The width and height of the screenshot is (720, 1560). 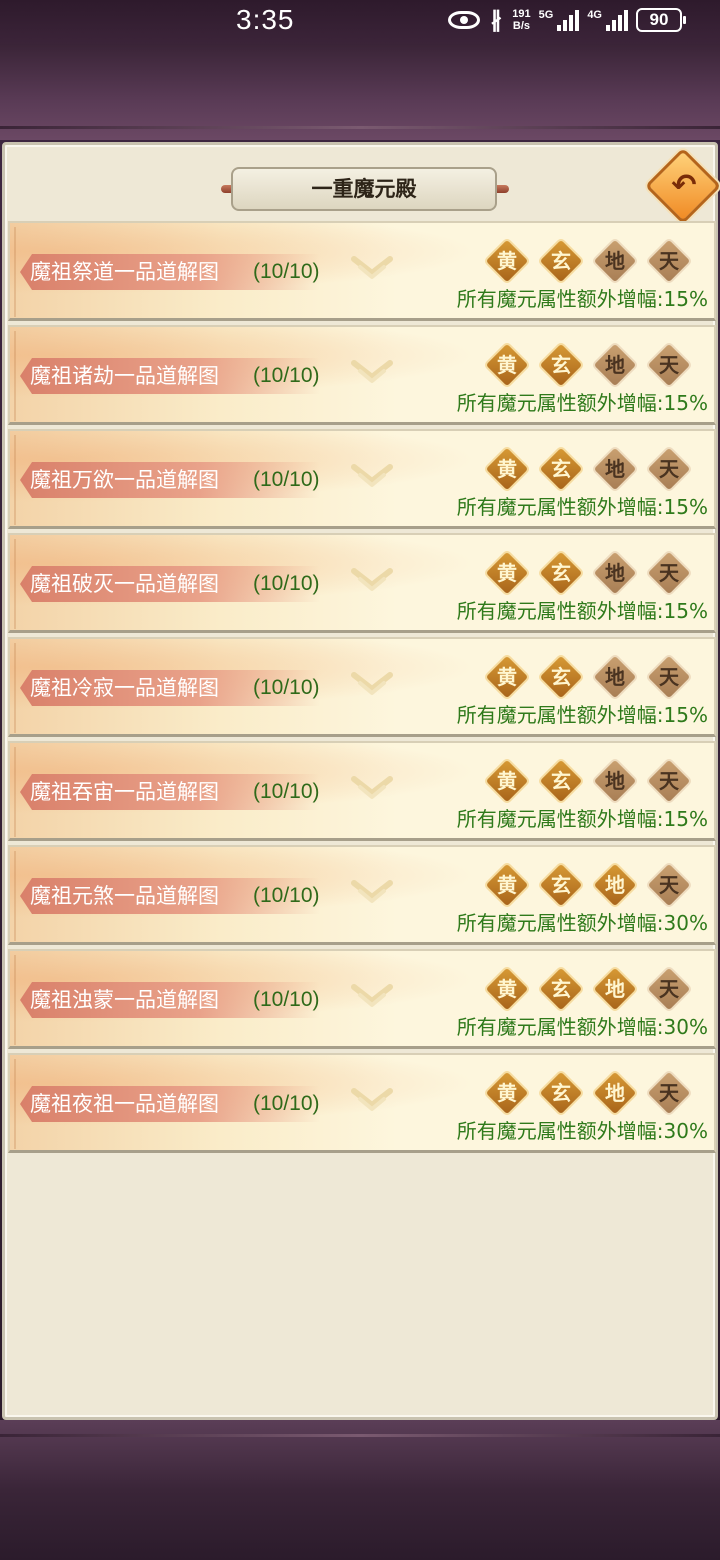 I want to click on list-item: 魔祖吞宙一品道解图 (10/10) 黄 玄 地 天所有魔元属性额外增幅:15%, so click(x=362, y=791).